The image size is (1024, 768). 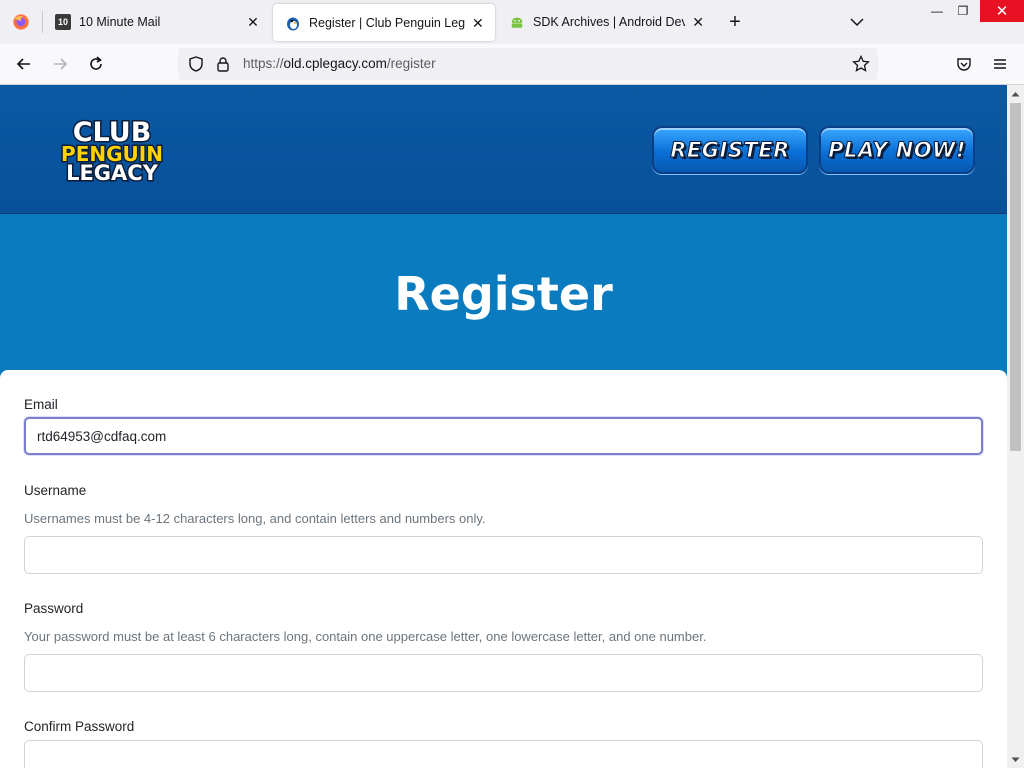 I want to click on url-bar: https://old.cplegacy.com/register, so click(x=528, y=64).